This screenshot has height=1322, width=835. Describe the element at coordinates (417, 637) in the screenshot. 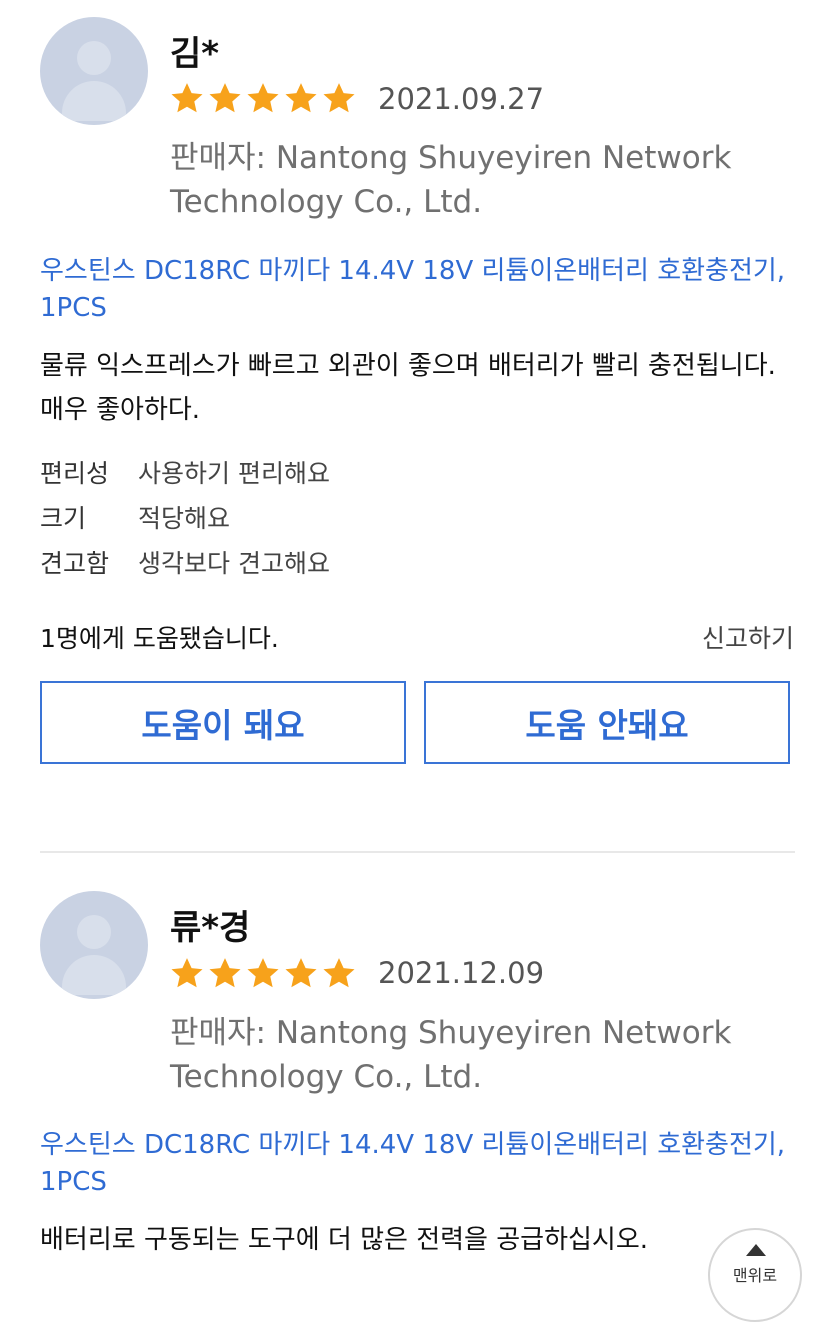

I see `helpful-row: 1명에게 도움됐습니다. 신고하기` at that location.